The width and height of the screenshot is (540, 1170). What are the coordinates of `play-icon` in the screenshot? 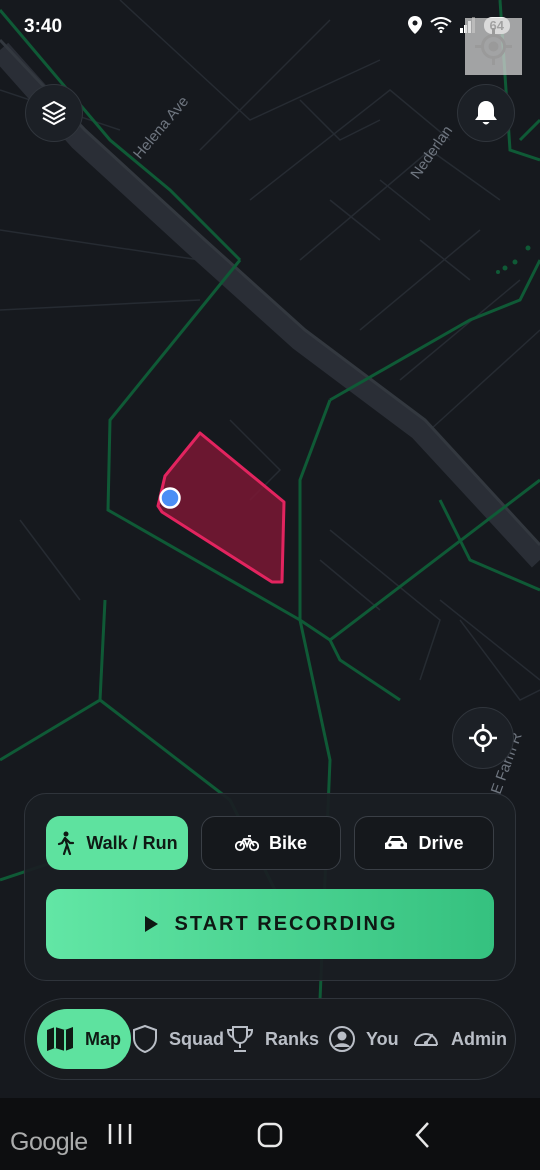 It's located at (151, 924).